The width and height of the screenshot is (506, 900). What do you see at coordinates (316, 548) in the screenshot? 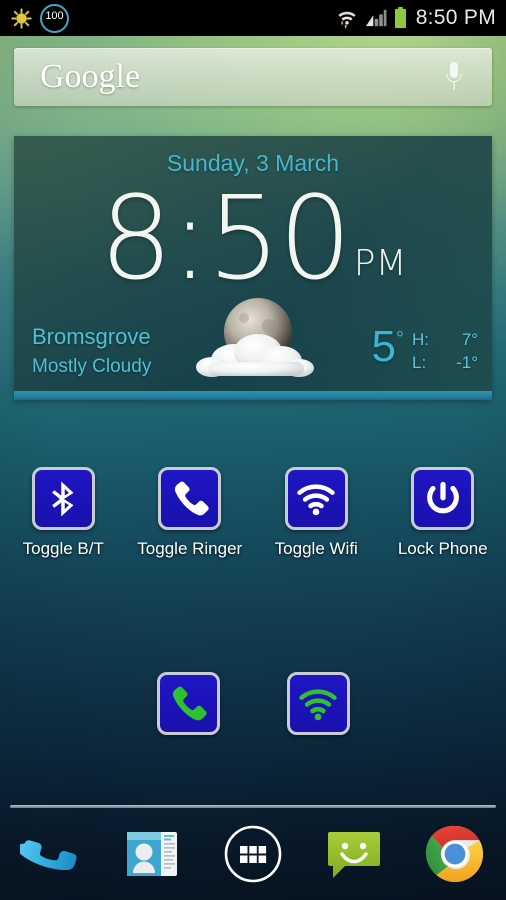
I see `shortcut-label: Toggle Wifi` at bounding box center [316, 548].